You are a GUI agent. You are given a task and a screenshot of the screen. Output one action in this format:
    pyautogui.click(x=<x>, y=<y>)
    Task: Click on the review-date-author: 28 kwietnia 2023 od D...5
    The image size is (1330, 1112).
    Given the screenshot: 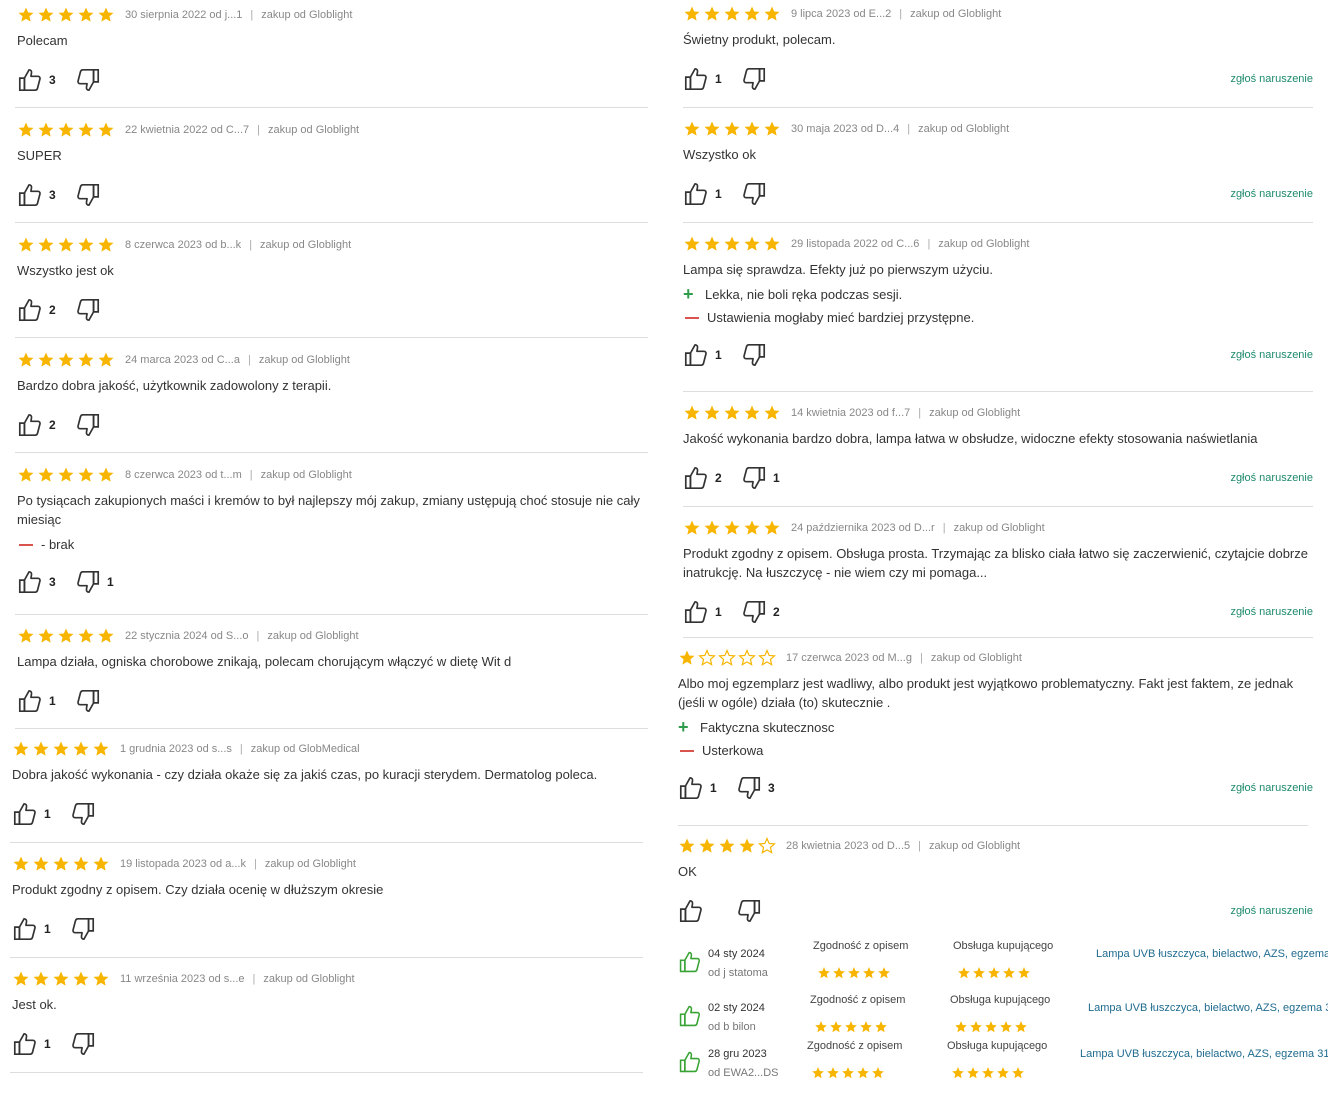 What is the action you would take?
    pyautogui.click(x=848, y=846)
    